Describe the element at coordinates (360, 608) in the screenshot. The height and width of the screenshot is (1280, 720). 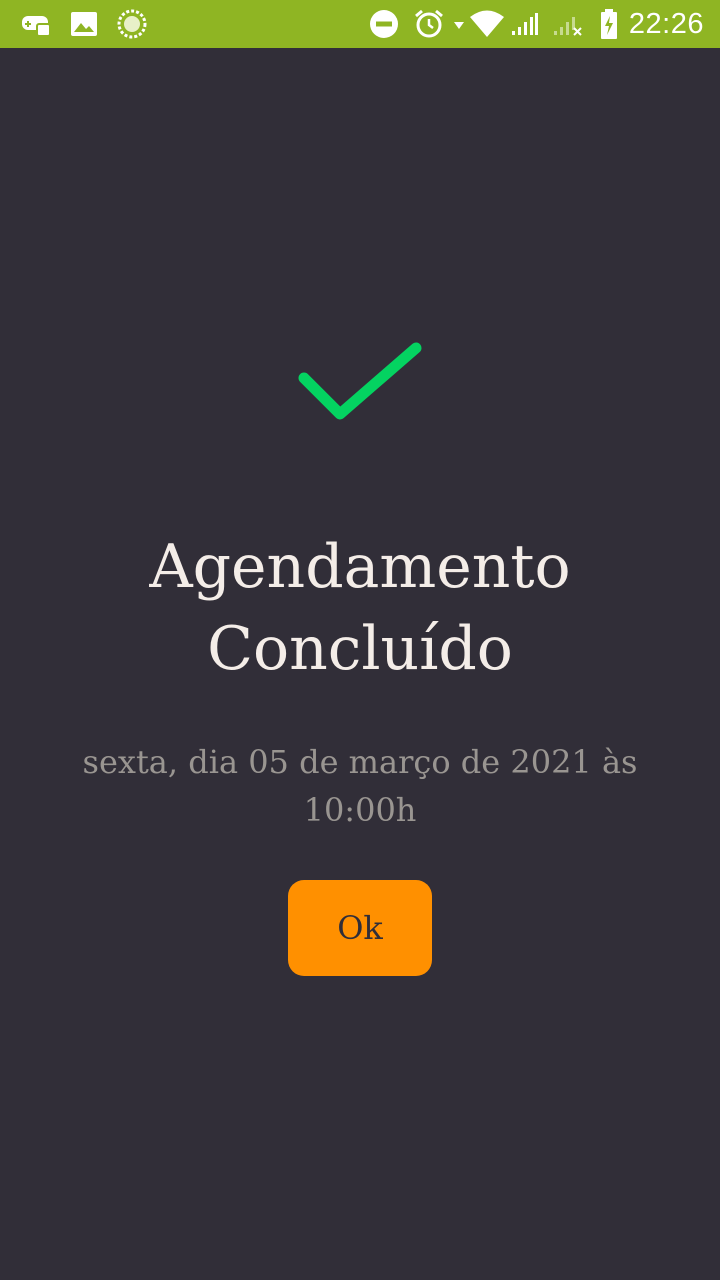
I see `page-title: Agendamento Concluído` at that location.